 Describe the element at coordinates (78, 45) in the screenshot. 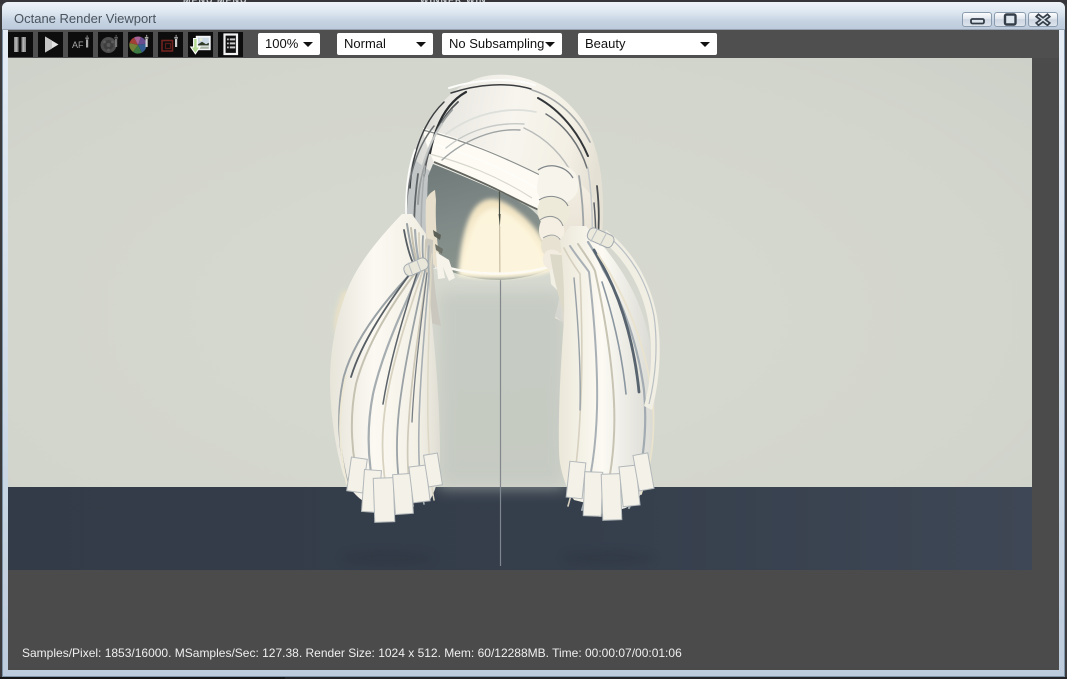

I see `svg-text: AF` at that location.